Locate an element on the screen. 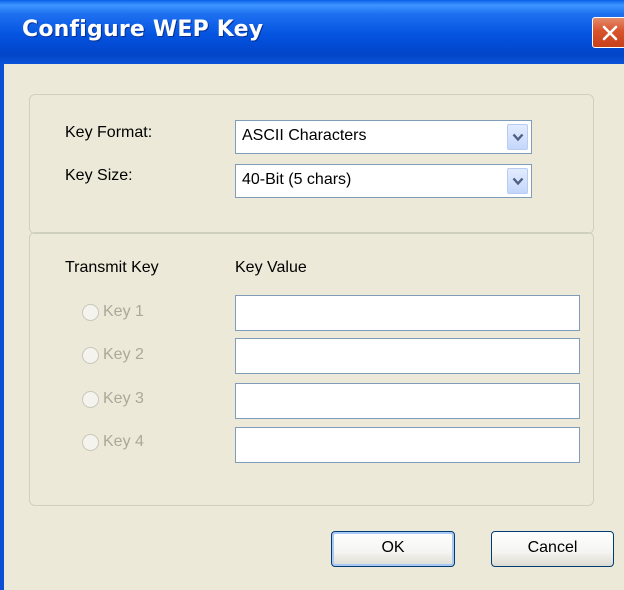 This screenshot has width=624, height=590. key-4-radio is located at coordinates (90, 442).